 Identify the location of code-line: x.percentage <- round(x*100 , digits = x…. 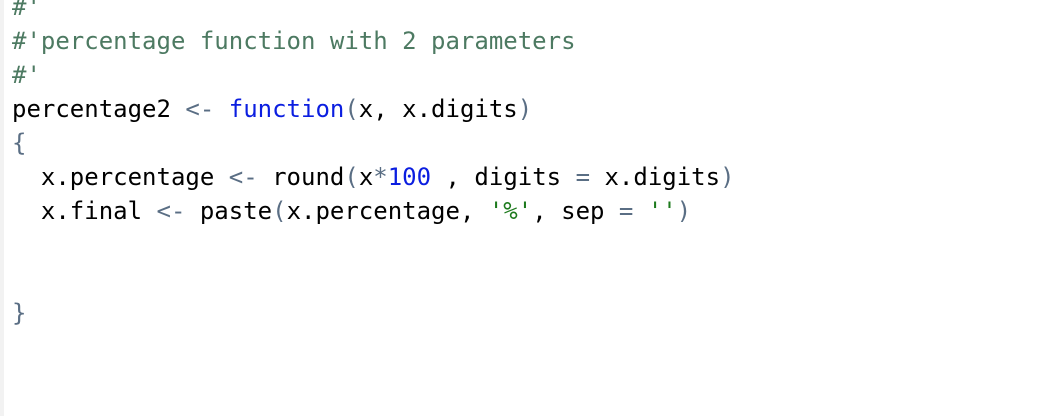
(373, 177).